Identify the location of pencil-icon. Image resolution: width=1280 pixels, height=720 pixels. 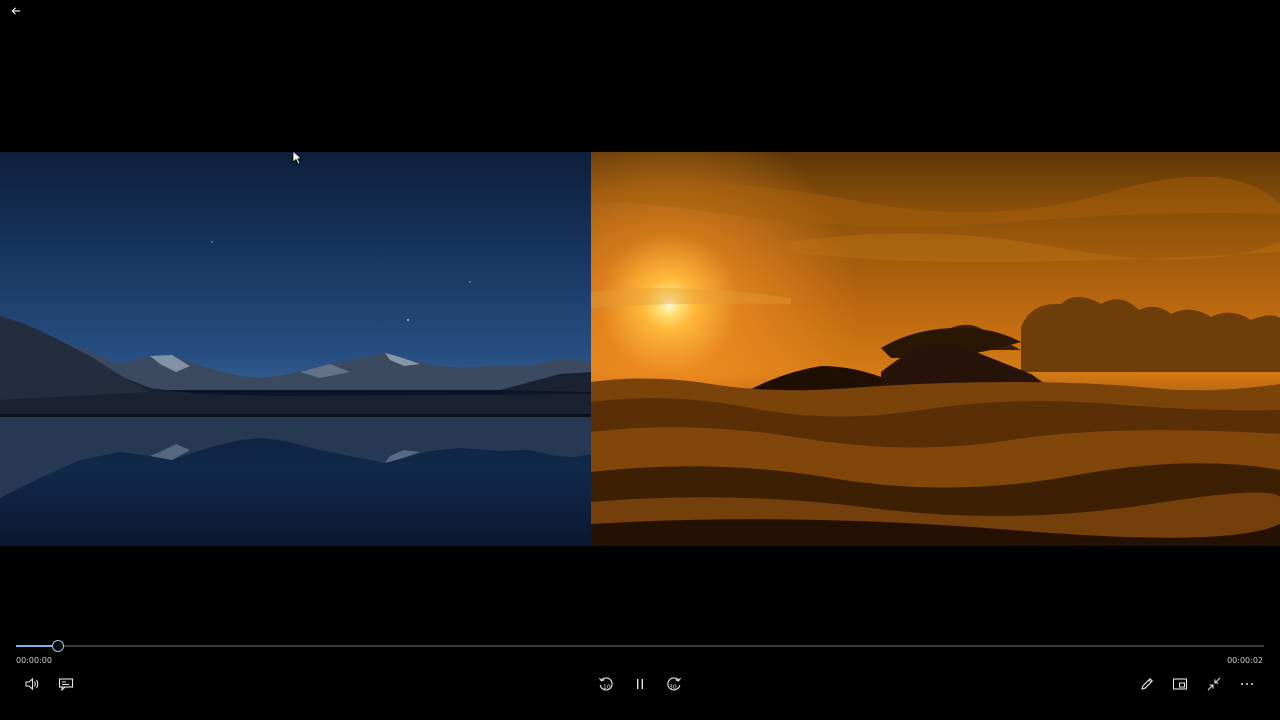
(1147, 684).